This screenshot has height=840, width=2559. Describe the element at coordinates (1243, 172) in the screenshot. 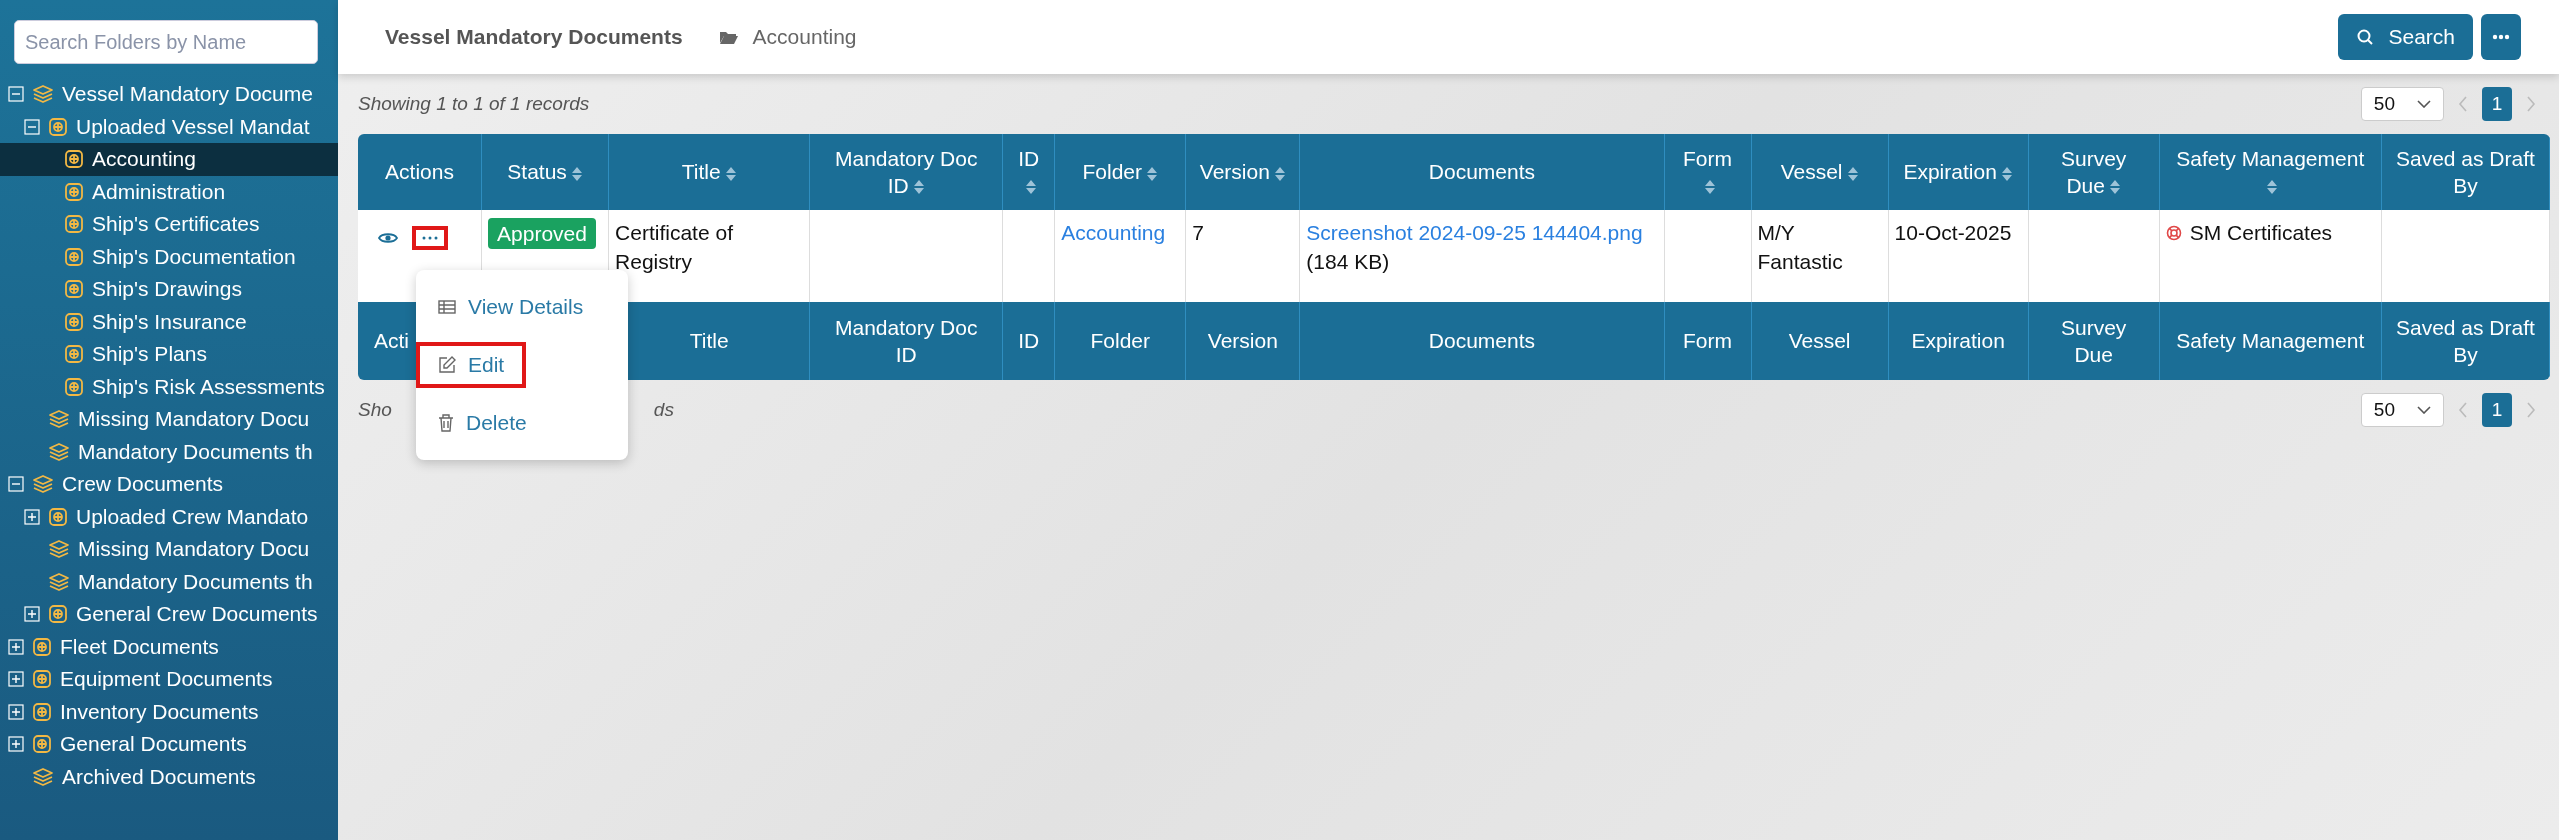

I see `column-header: Version` at that location.